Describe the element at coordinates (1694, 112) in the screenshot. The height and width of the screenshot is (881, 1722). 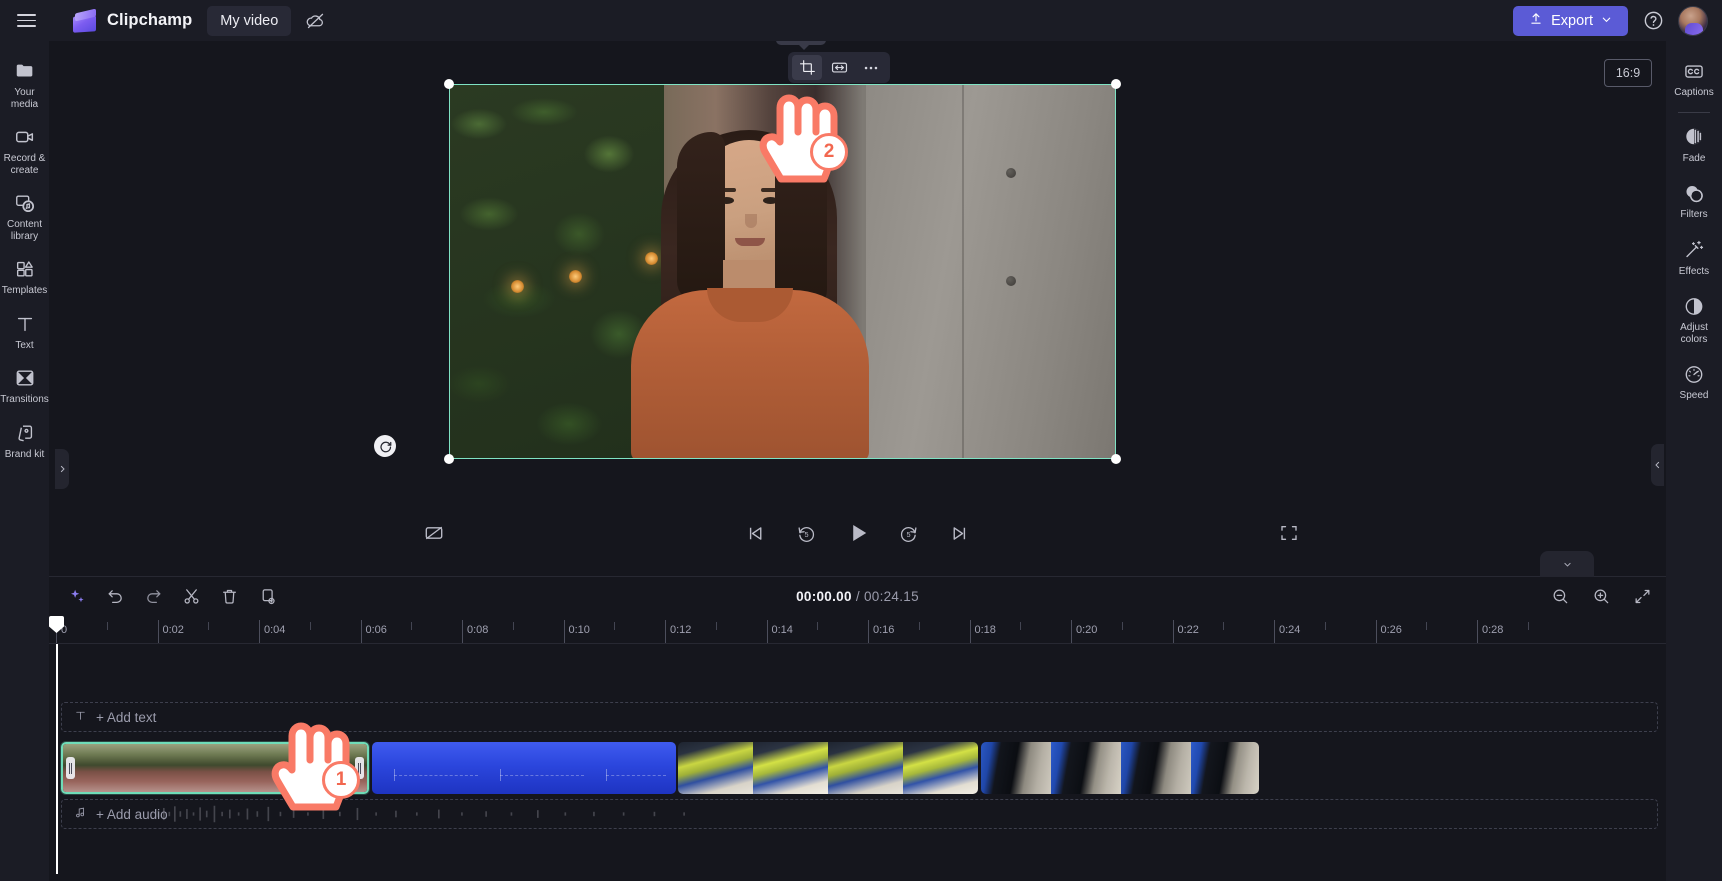
I see `divider` at that location.